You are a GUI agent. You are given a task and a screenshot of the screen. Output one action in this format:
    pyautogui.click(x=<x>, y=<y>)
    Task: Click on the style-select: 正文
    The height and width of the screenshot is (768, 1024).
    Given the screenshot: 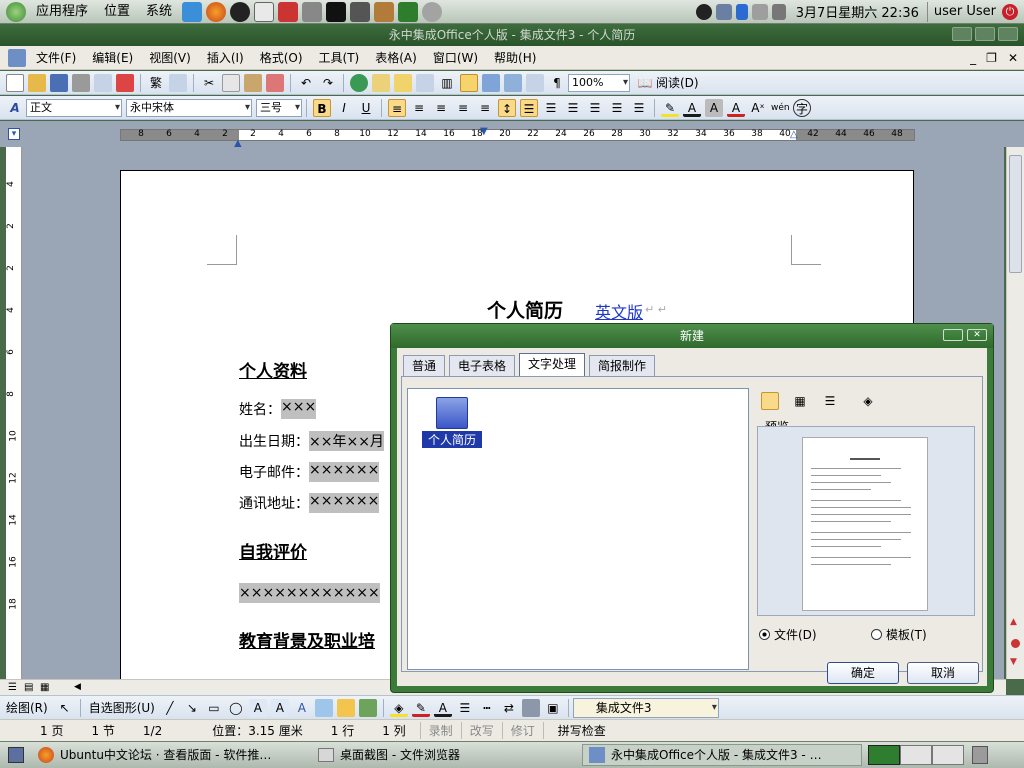 What is the action you would take?
    pyautogui.click(x=74, y=107)
    